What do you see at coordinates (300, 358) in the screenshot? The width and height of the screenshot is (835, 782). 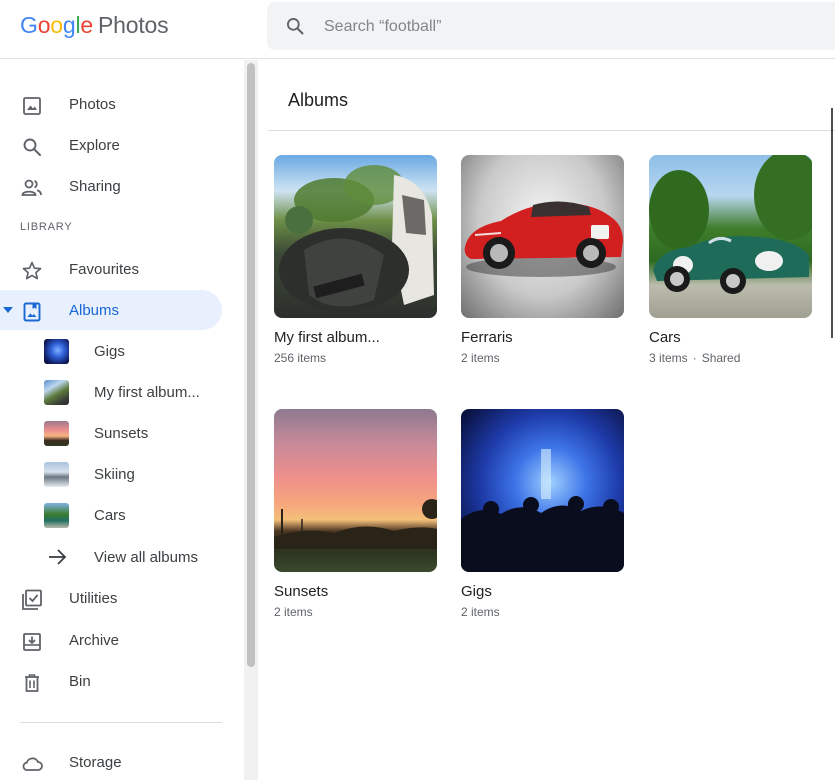 I see `album-item-count: 256 items` at bounding box center [300, 358].